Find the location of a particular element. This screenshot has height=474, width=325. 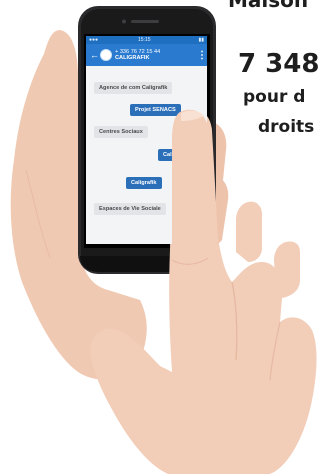

index-finger-illustration is located at coordinates (192, 179).